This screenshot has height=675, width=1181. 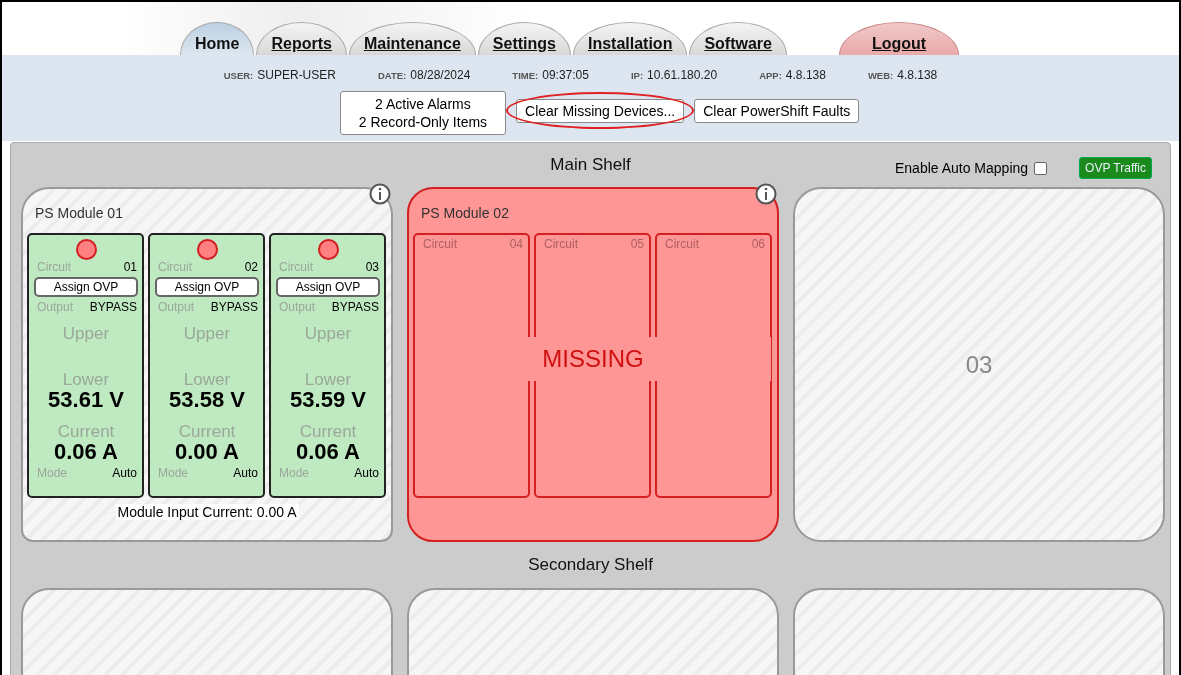 What do you see at coordinates (682, 75) in the screenshot?
I see `status-value: 10.61.180.20` at bounding box center [682, 75].